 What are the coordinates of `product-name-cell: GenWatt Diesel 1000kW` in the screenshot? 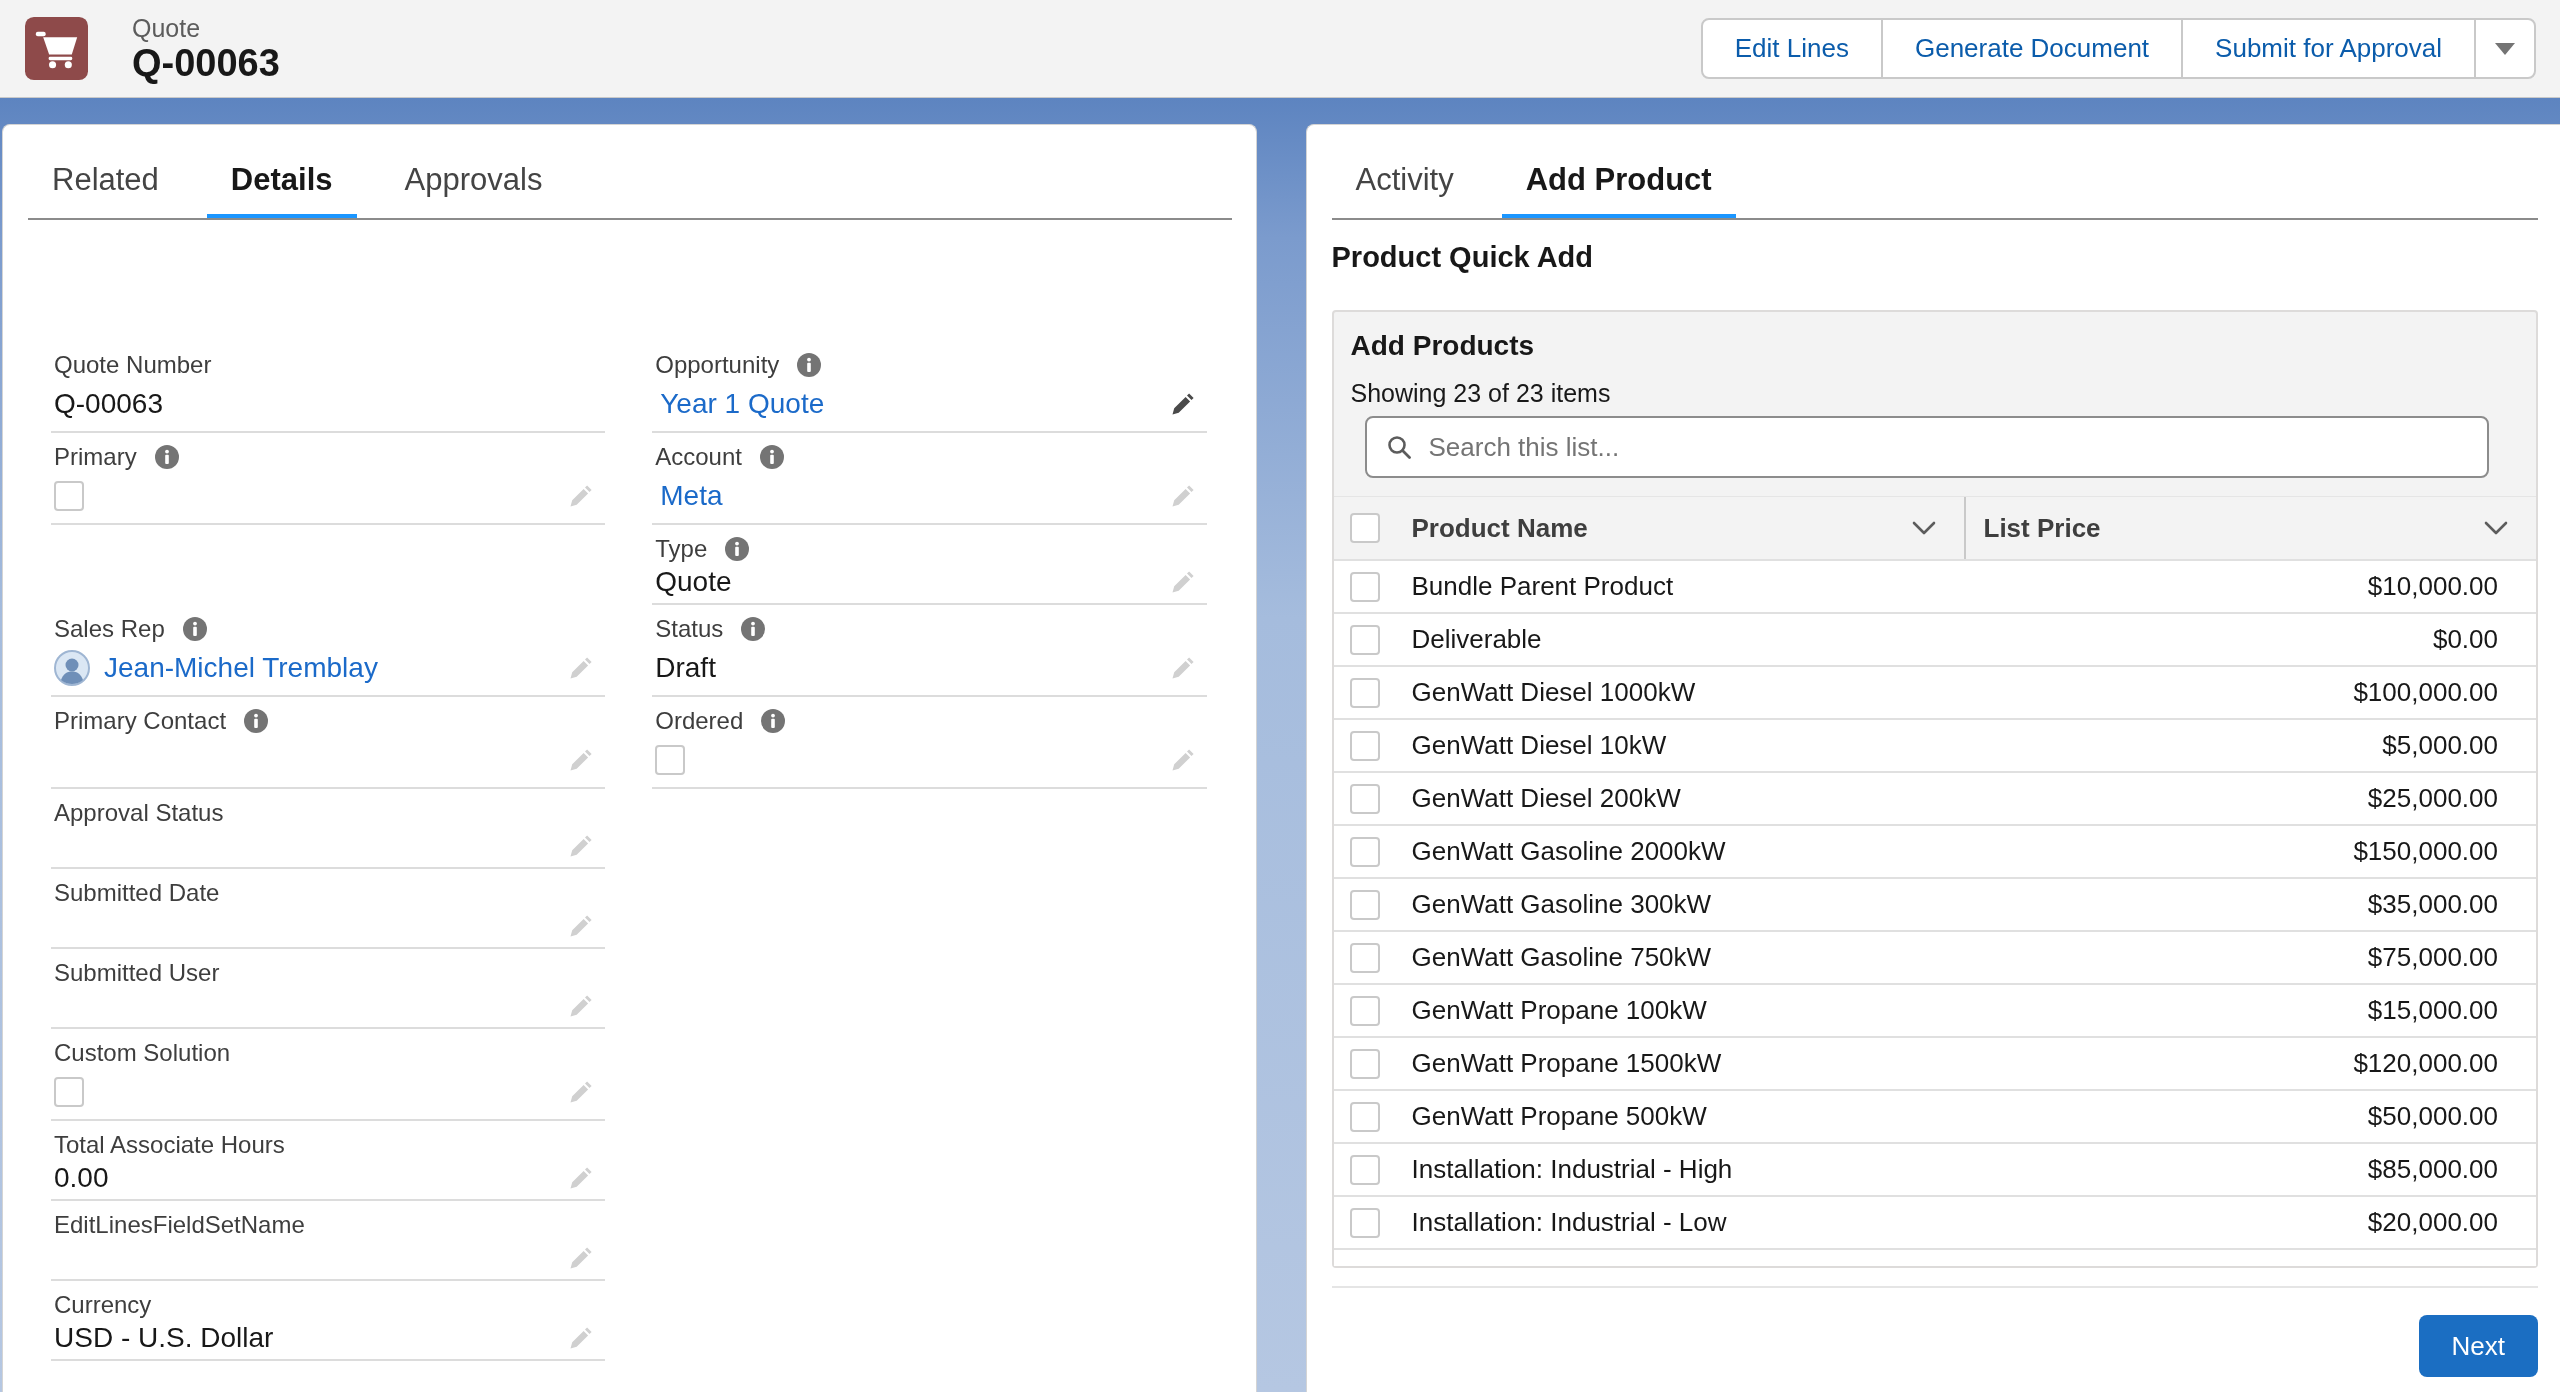 It's located at (1553, 692).